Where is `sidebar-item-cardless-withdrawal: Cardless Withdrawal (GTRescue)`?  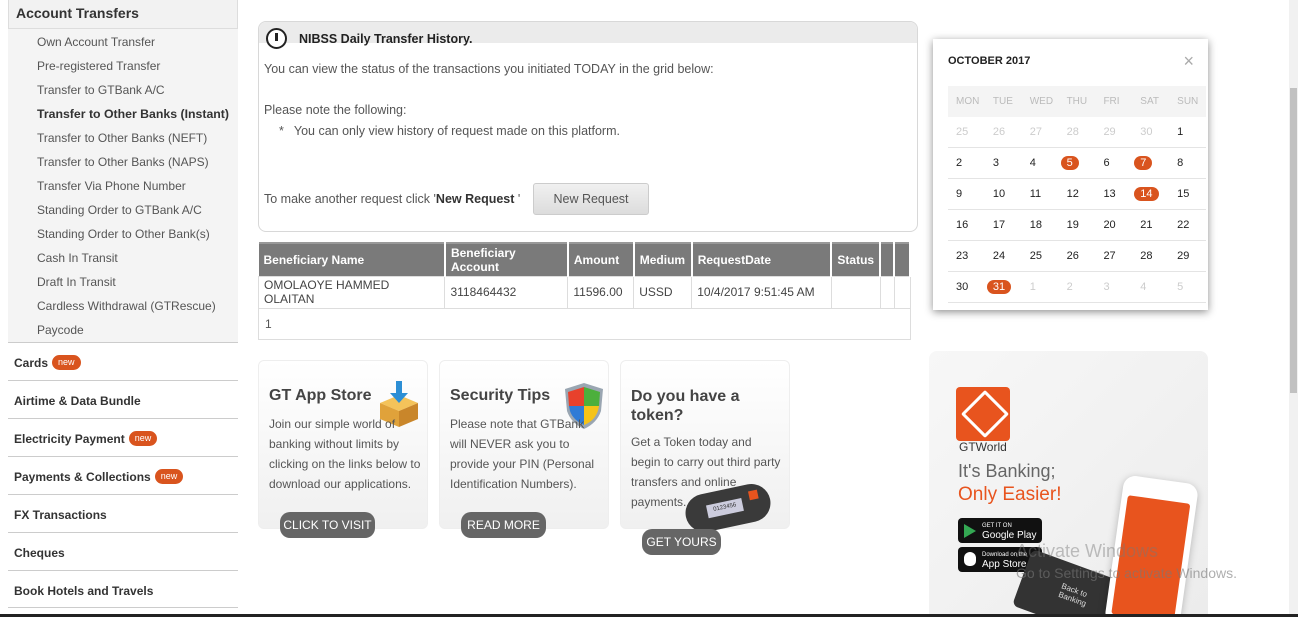 sidebar-item-cardless-withdrawal: Cardless Withdrawal (GTRescue) is located at coordinates (123, 306).